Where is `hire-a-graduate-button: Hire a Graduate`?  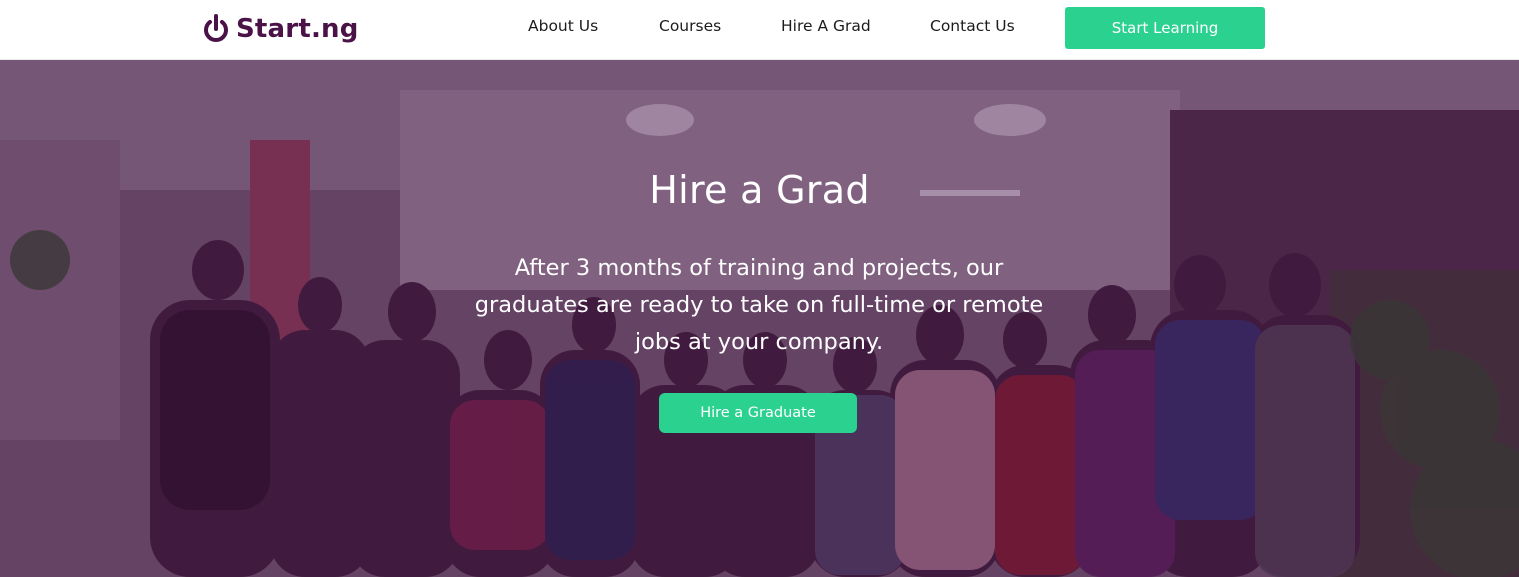
hire-a-graduate-button: Hire a Graduate is located at coordinates (758, 413).